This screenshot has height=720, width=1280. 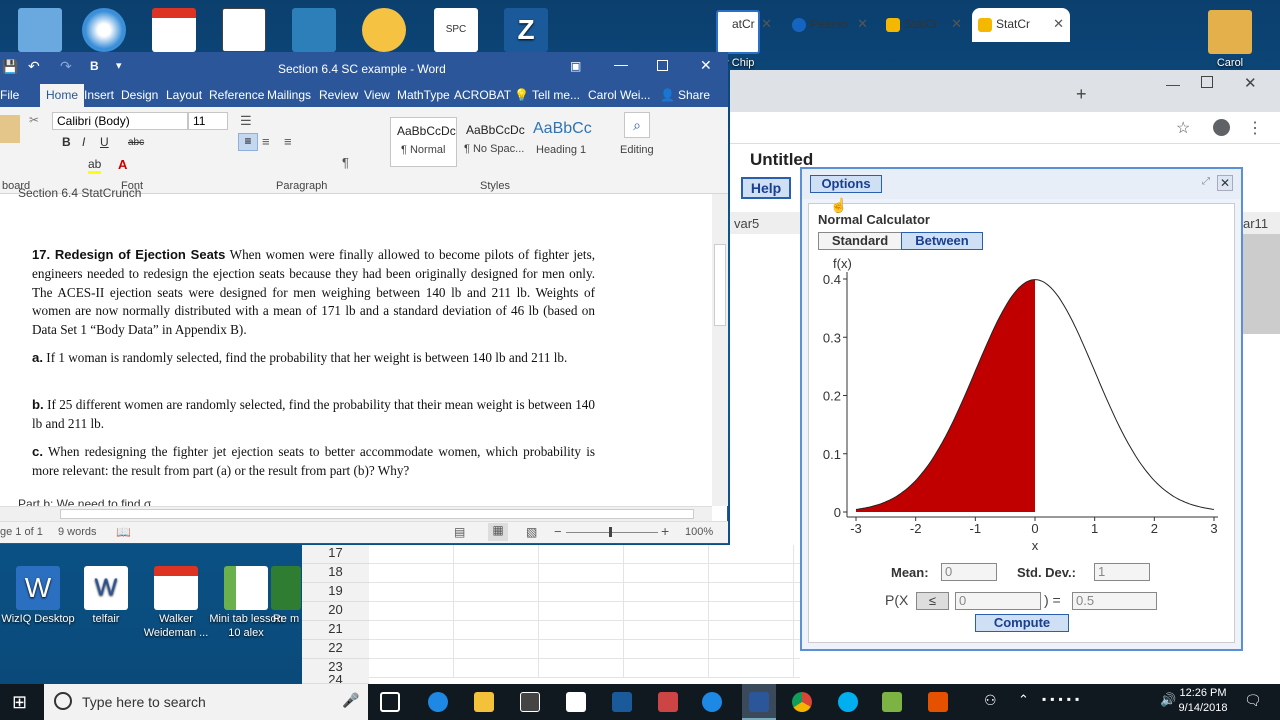 I want to click on redo-icon: ↷, so click(x=66, y=66).